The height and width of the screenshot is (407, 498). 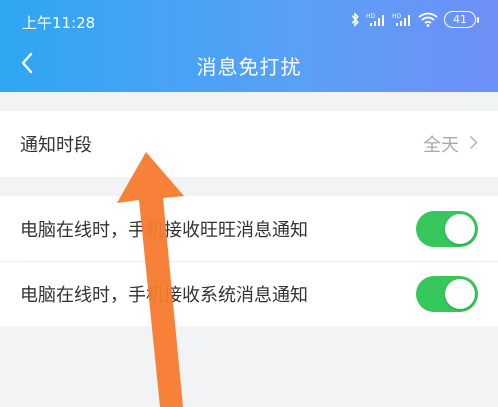 What do you see at coordinates (461, 19) in the screenshot?
I see `battery-icon: 41` at bounding box center [461, 19].